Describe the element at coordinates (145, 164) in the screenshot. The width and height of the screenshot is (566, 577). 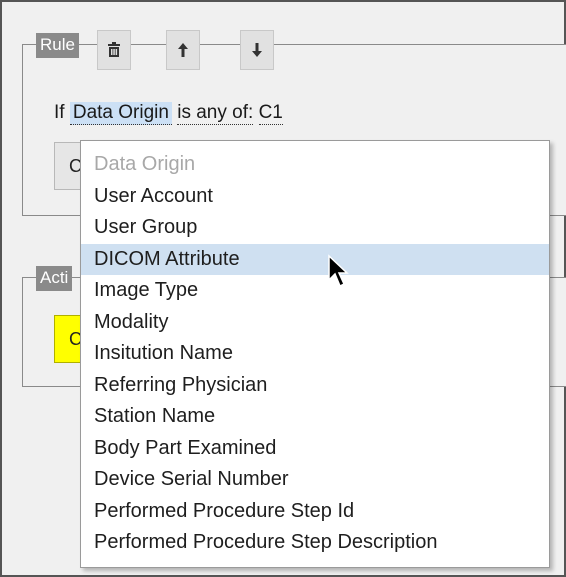
I see `dropdown-option: Data Origin` at that location.